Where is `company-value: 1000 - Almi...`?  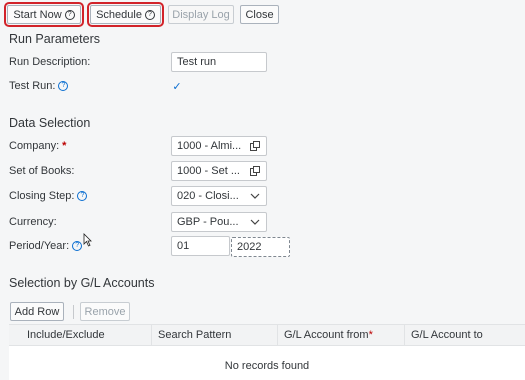
company-value: 1000 - Almi... is located at coordinates (209, 146).